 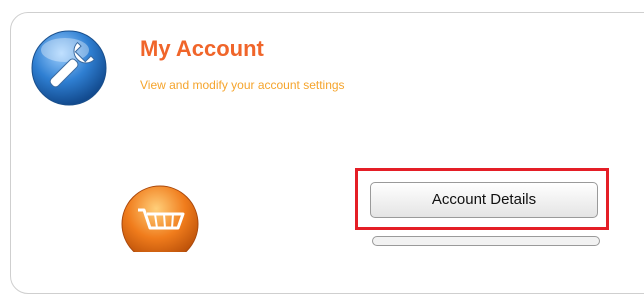 I want to click on shopping-cart-icon, so click(x=160, y=218).